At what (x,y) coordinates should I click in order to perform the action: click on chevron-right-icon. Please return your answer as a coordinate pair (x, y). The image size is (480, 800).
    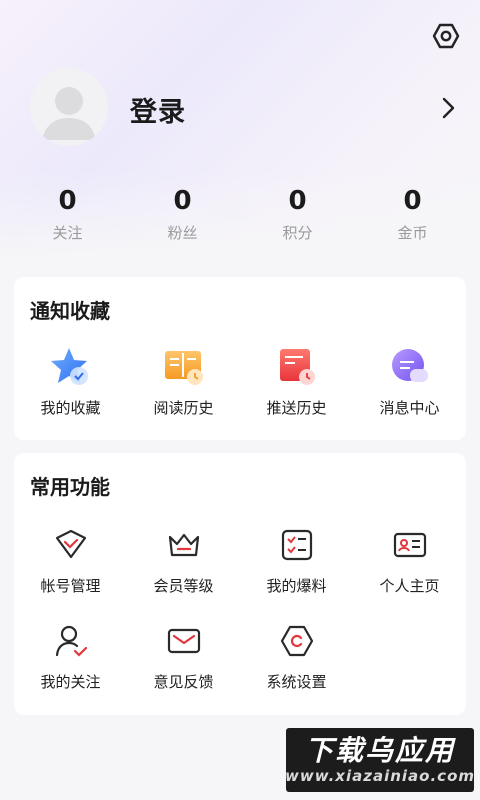
    Looking at the image, I should click on (448, 108).